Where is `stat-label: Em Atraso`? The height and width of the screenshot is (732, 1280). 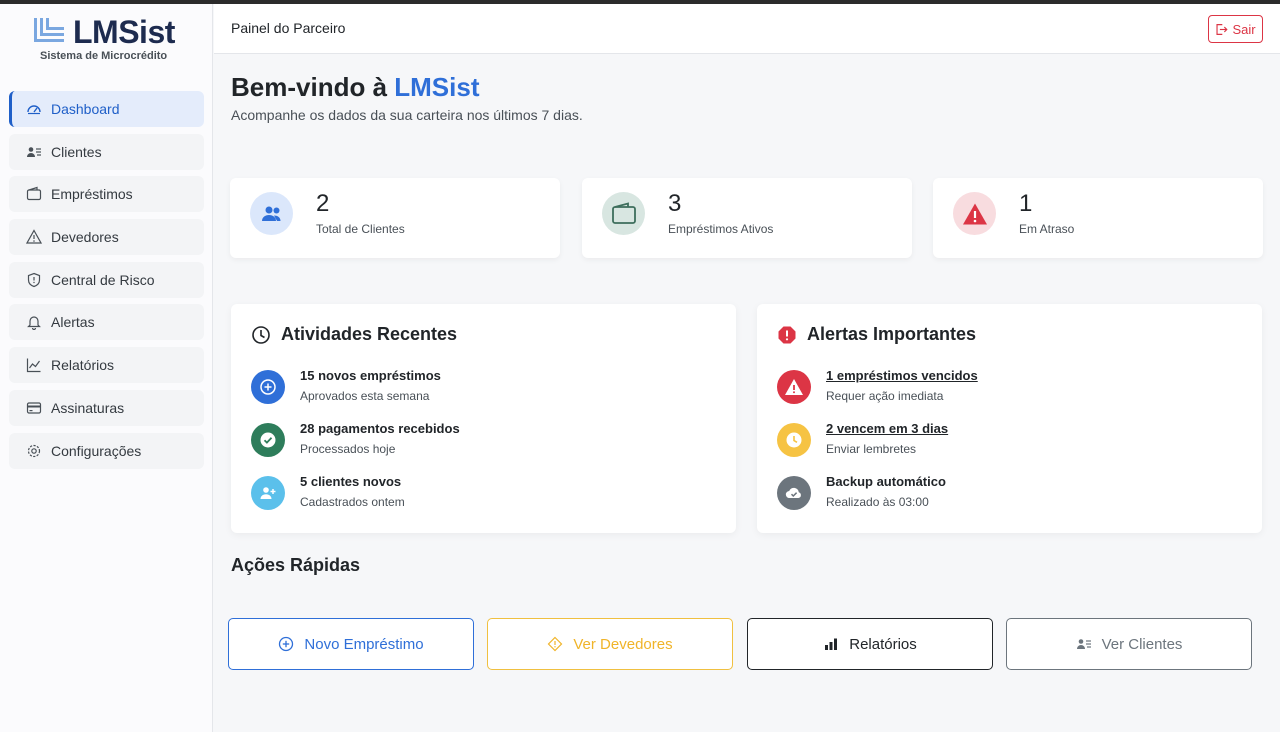 stat-label: Em Atraso is located at coordinates (1047, 229).